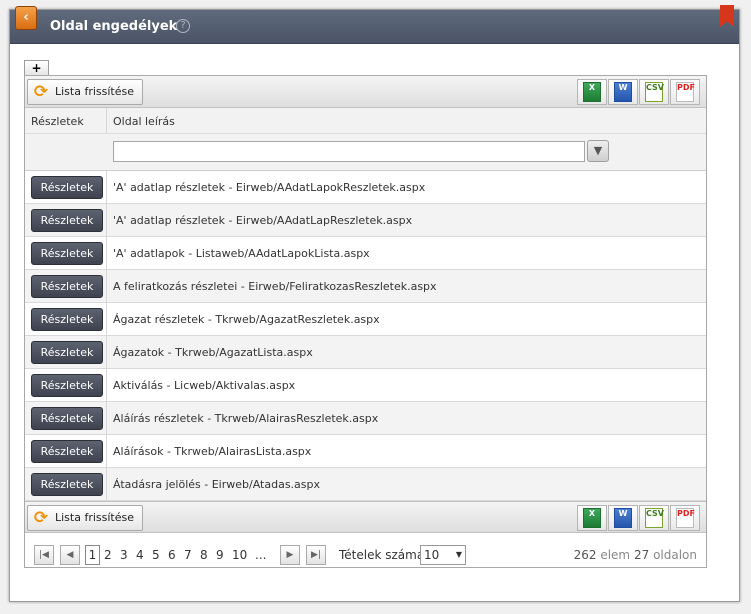 The height and width of the screenshot is (614, 751). Describe the element at coordinates (585, 555) in the screenshot. I see `total-items: 262` at that location.